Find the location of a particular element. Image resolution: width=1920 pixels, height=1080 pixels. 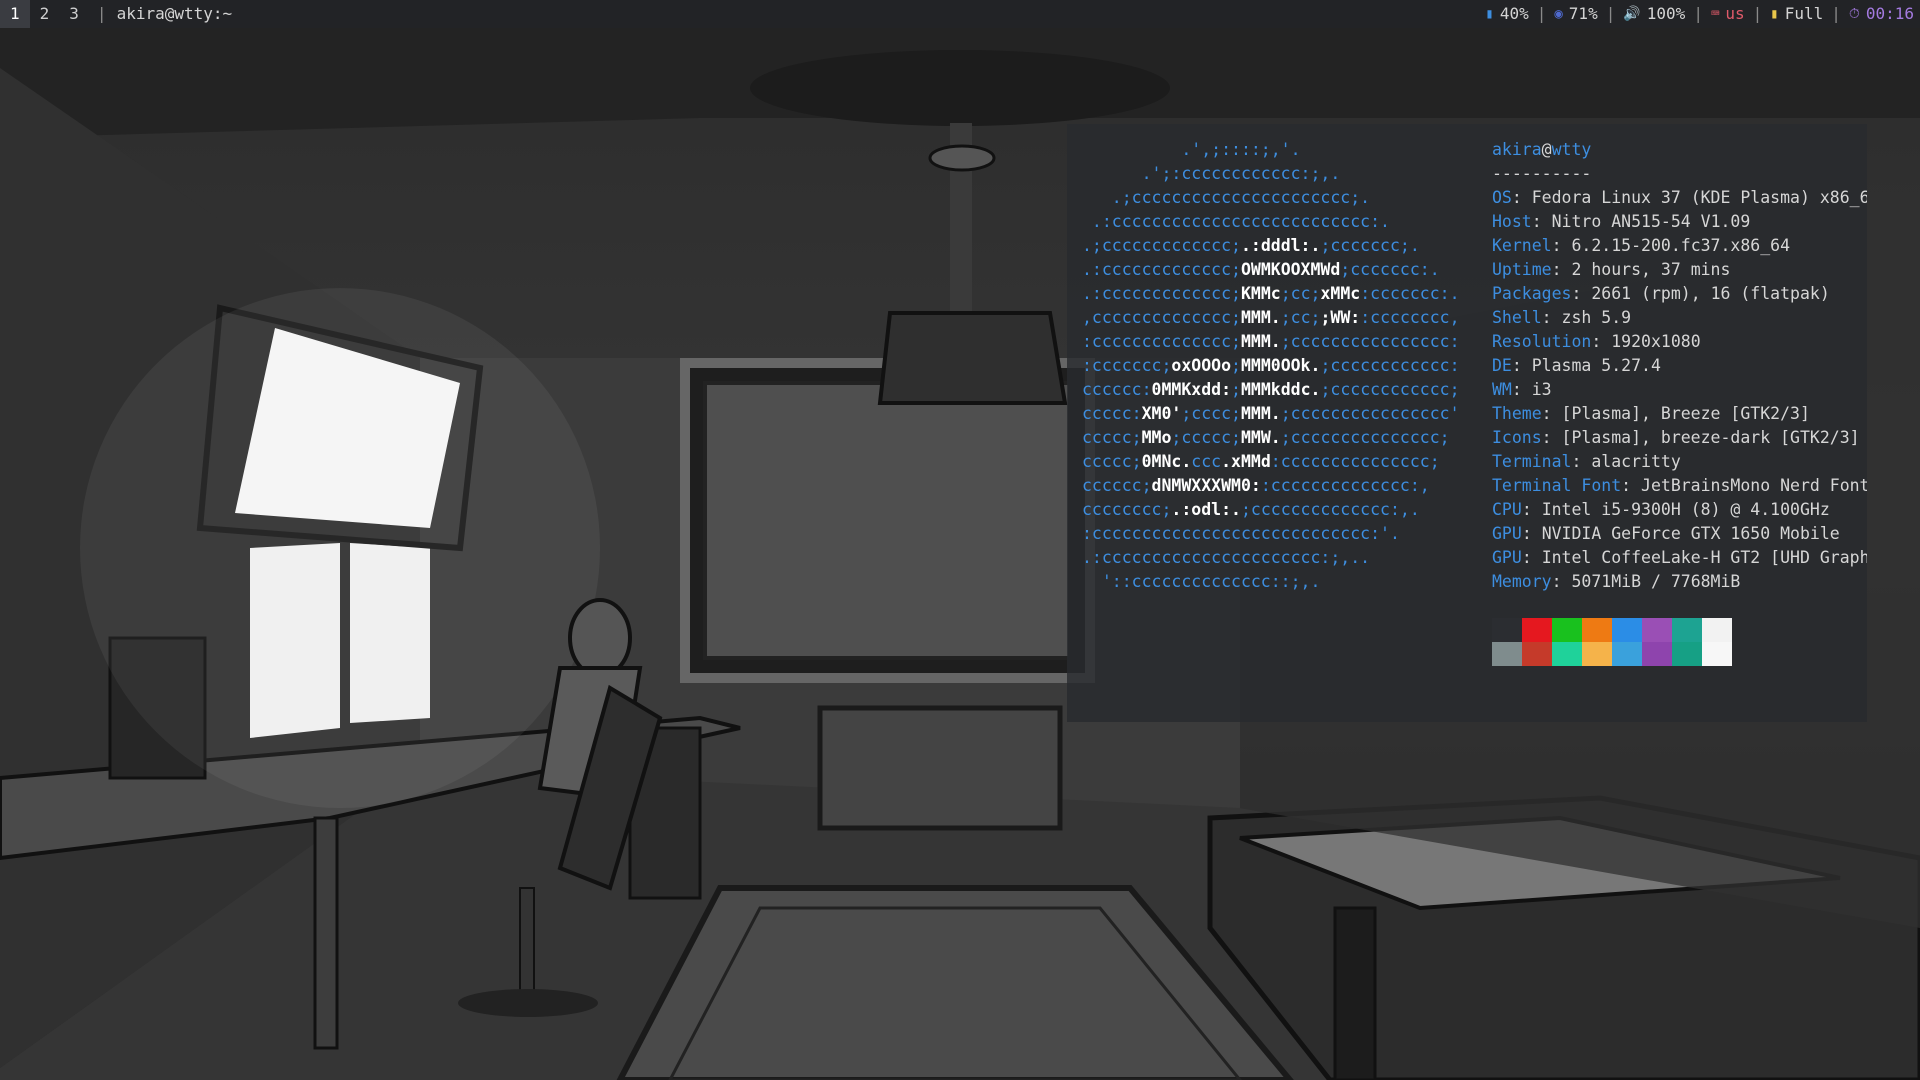

info-value: 2 hours, 37 mins is located at coordinates (1651, 269).